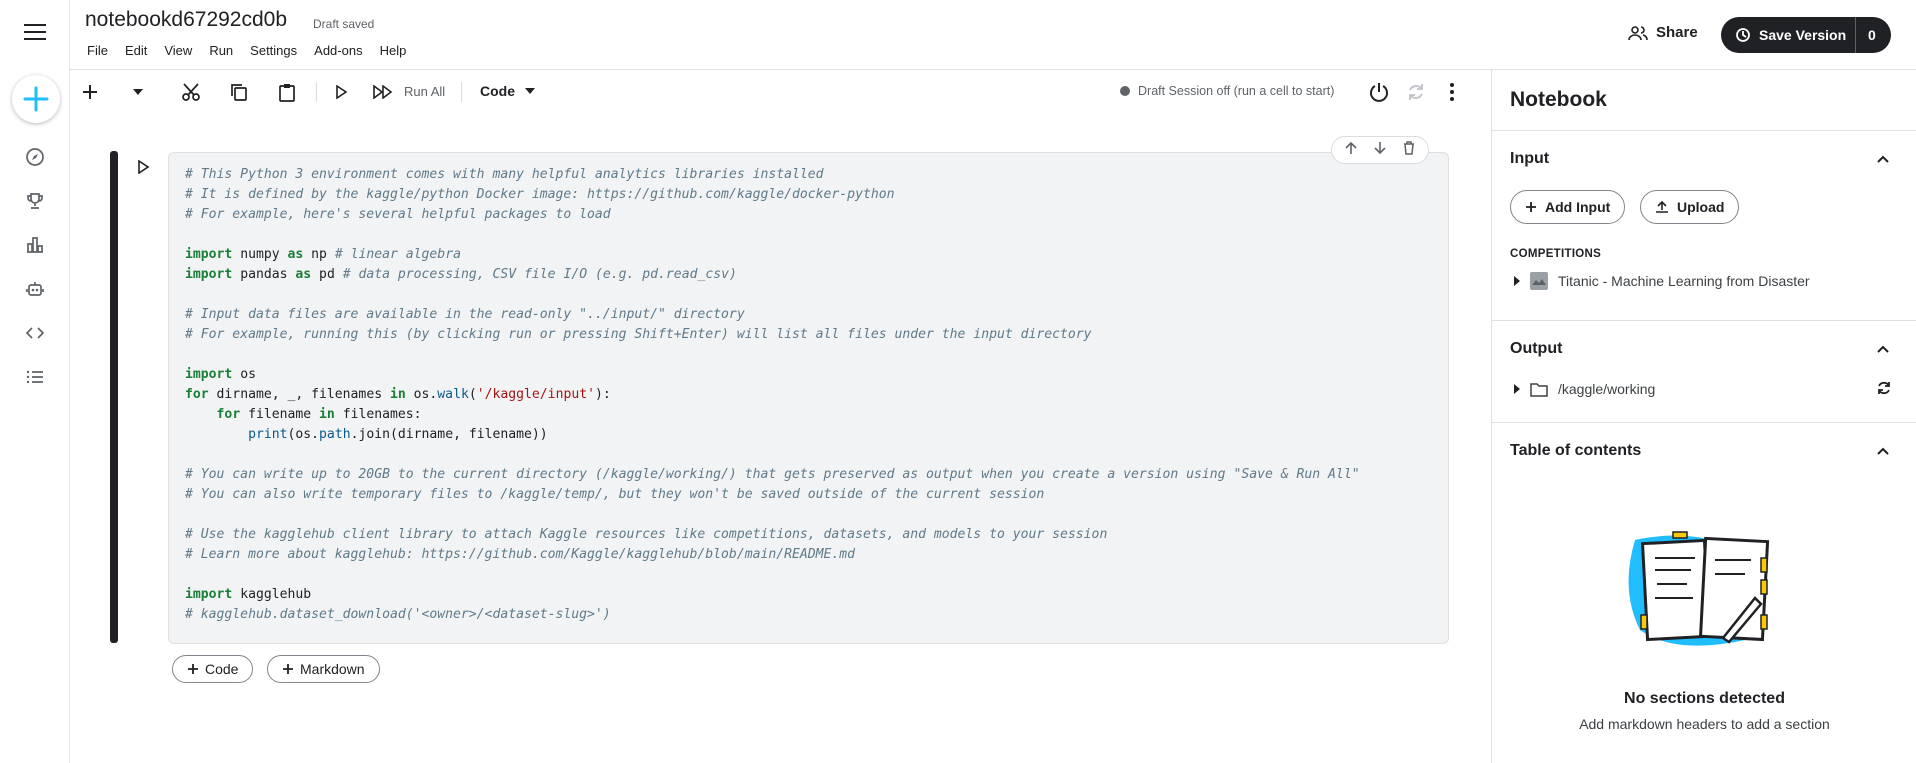 The width and height of the screenshot is (1916, 763). I want to click on notebook-title: notebookd67292cd0b, so click(186, 20).